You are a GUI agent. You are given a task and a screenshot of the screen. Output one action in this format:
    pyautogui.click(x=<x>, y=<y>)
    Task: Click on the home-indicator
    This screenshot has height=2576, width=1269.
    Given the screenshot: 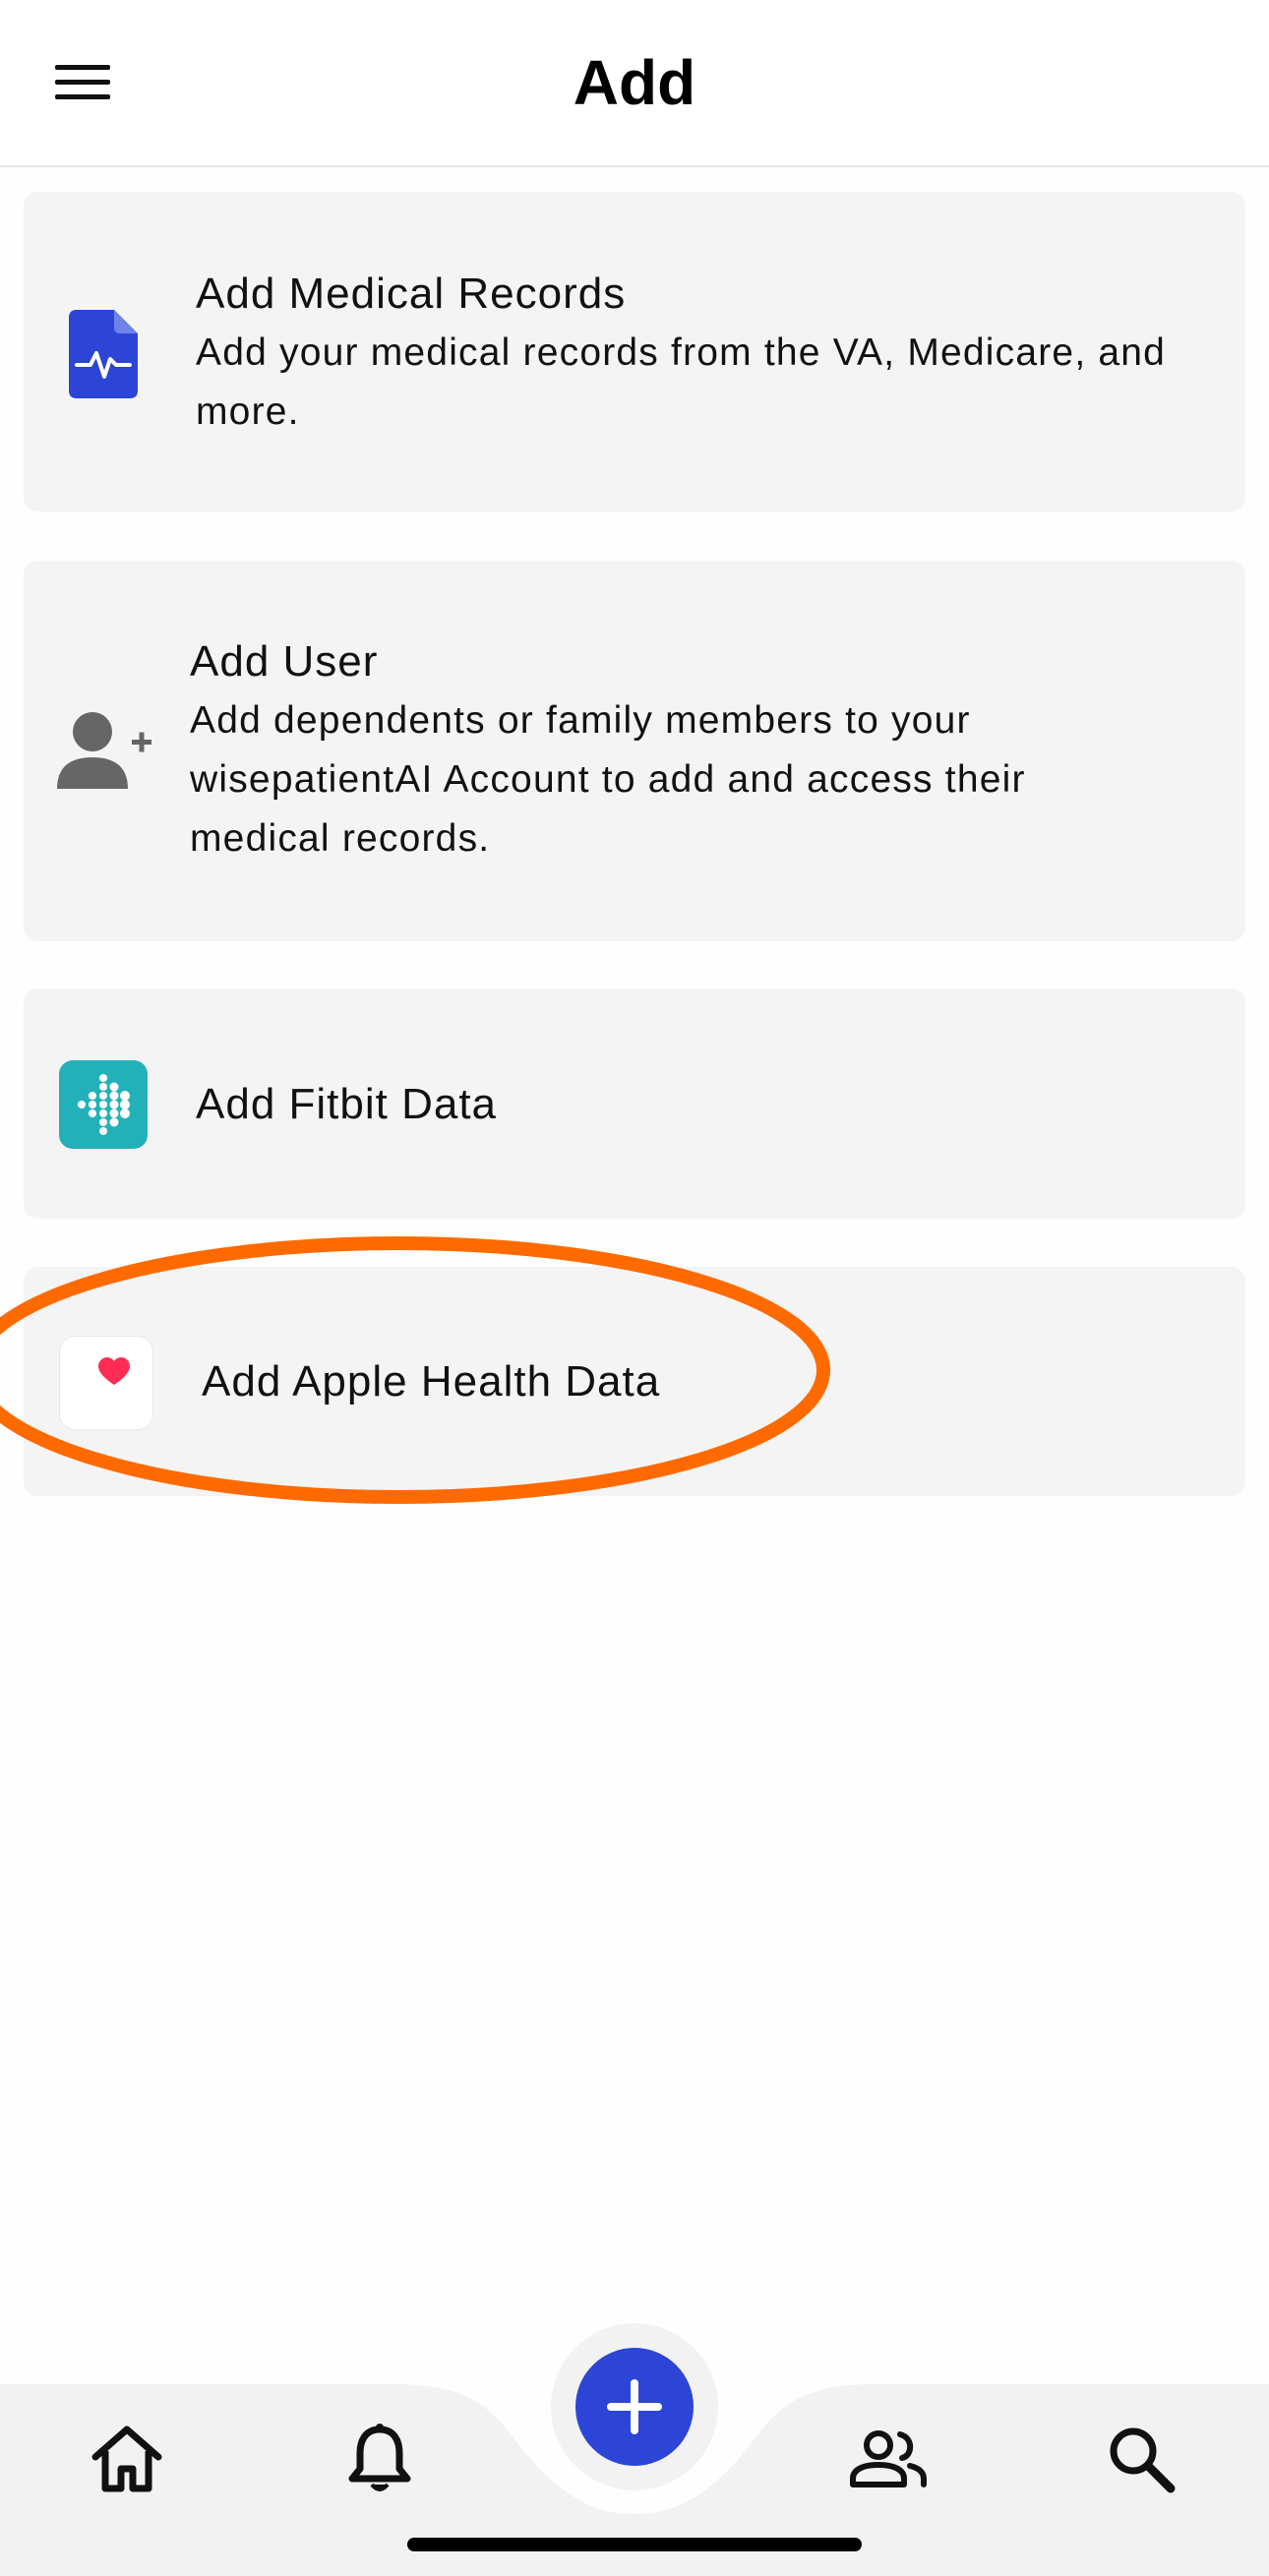 What is the action you would take?
    pyautogui.click(x=634, y=2545)
    